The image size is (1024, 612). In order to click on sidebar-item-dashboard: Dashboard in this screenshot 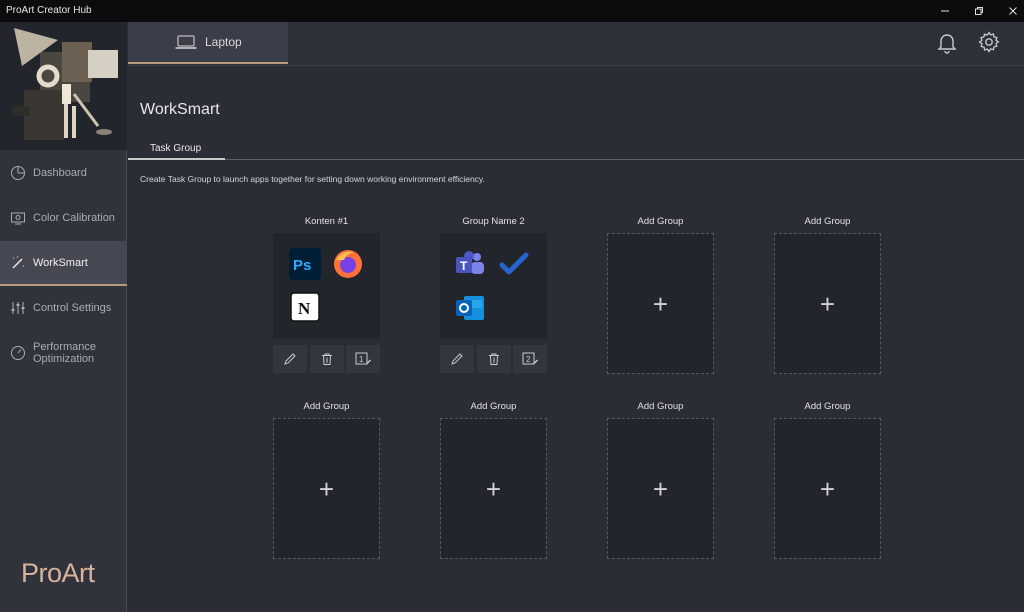, I will do `click(63, 173)`.